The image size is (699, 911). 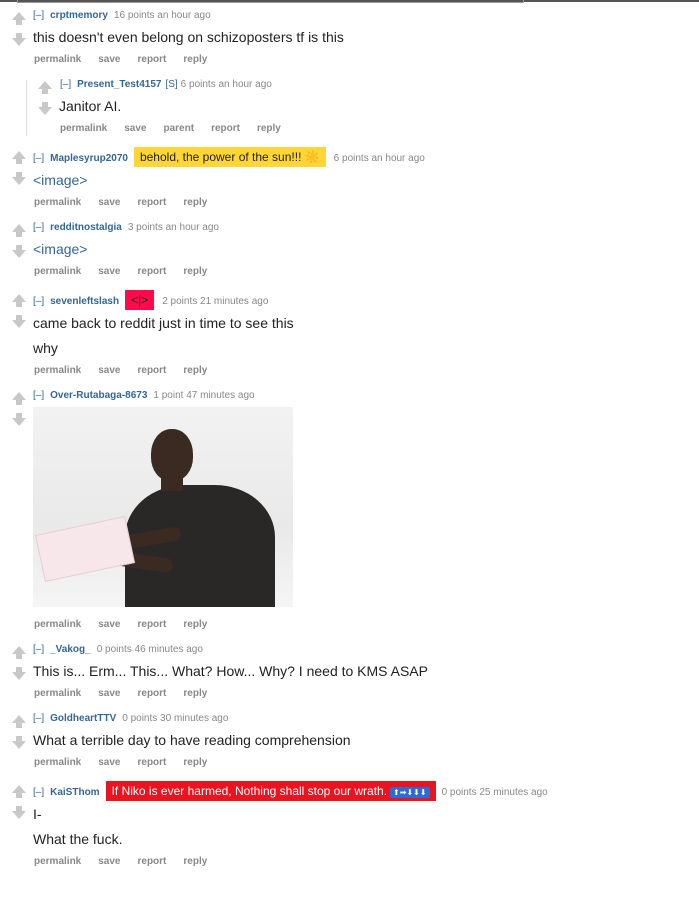 What do you see at coordinates (84, 301) in the screenshot?
I see `author-link: sevenleftslash` at bounding box center [84, 301].